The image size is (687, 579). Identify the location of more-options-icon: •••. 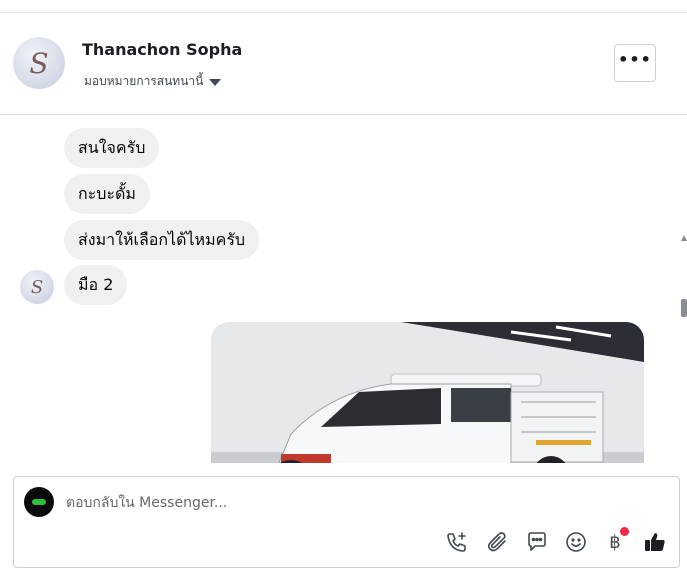
(635, 59).